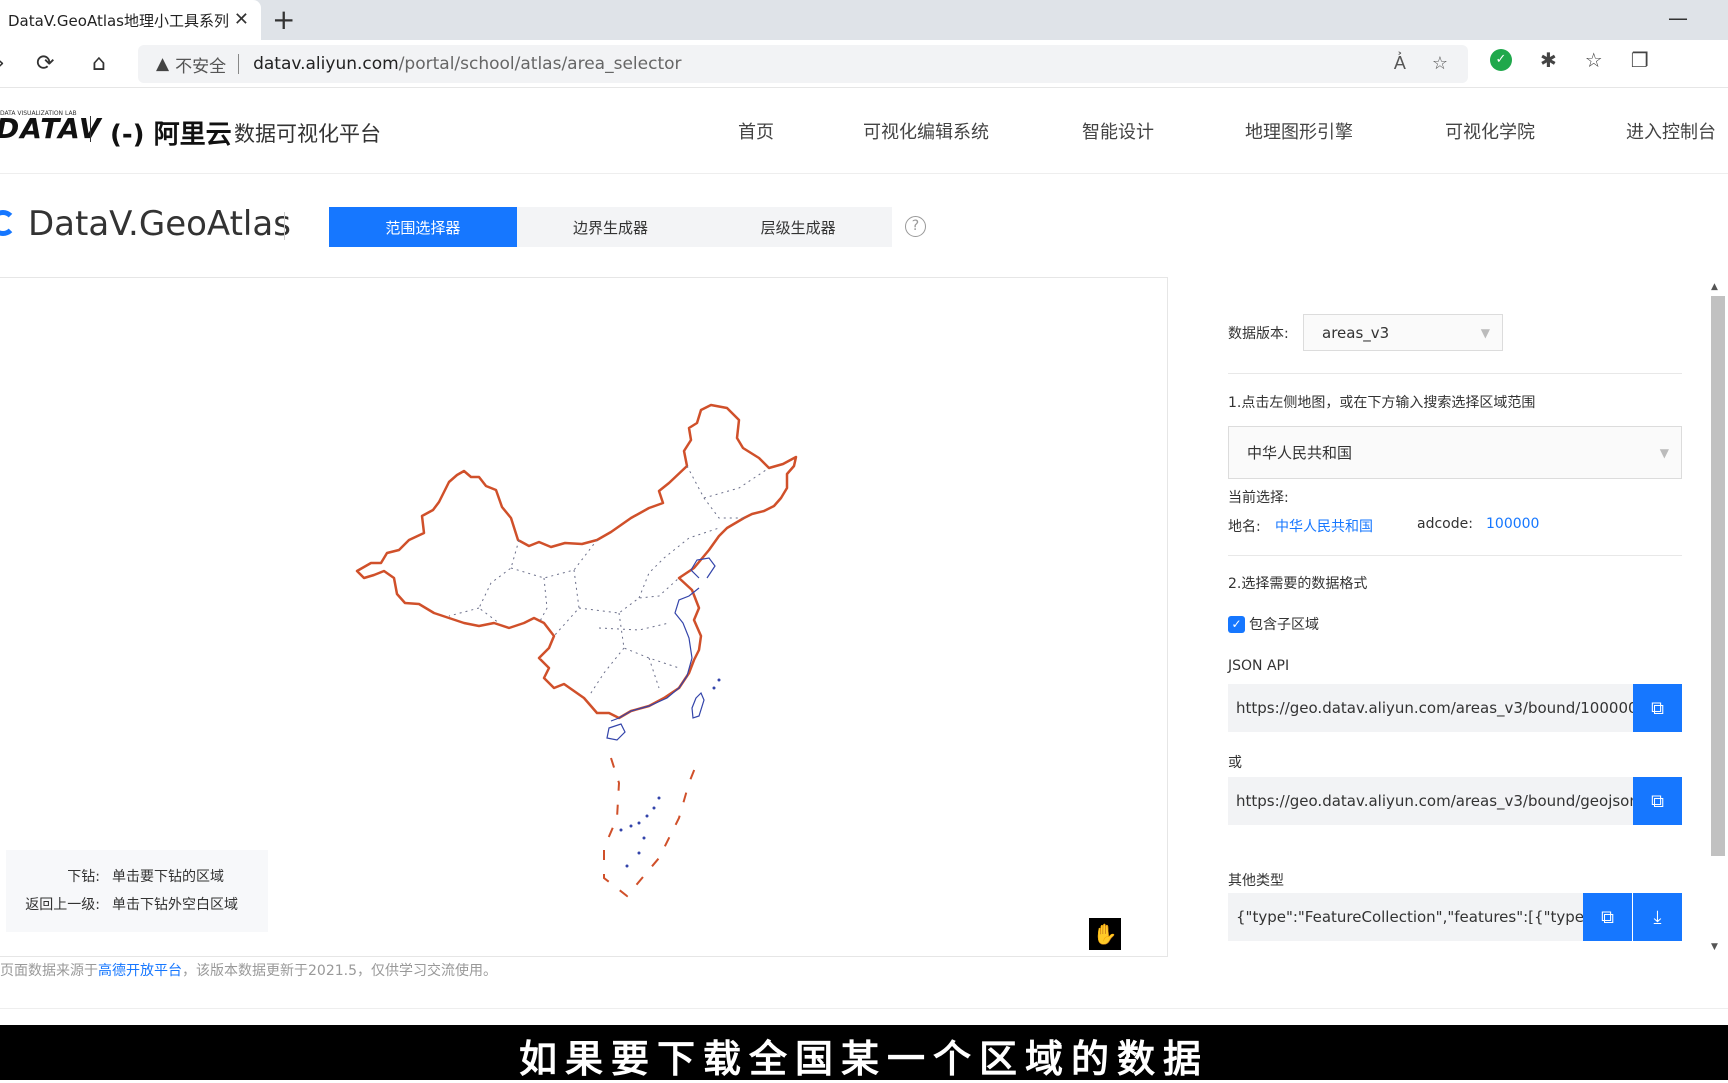 This screenshot has height=1083, width=1728. Describe the element at coordinates (49, 971) in the screenshot. I see `footnote-prefix: 页面数据来源于` at that location.